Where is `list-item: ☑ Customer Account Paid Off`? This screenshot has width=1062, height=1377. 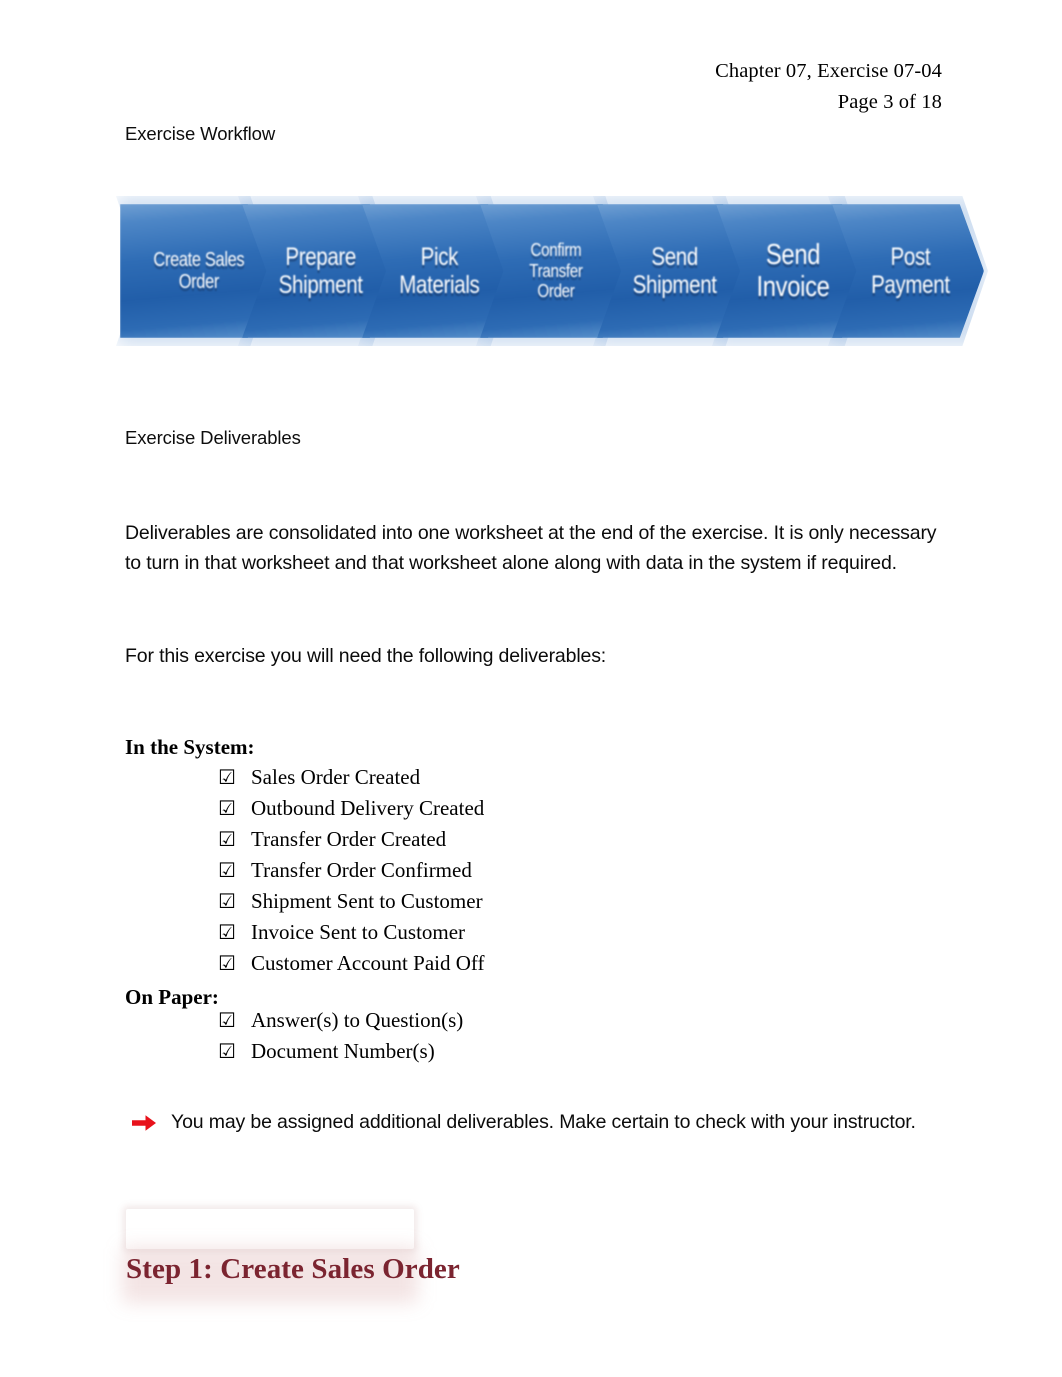 list-item: ☑ Customer Account Paid Off is located at coordinates (351, 966).